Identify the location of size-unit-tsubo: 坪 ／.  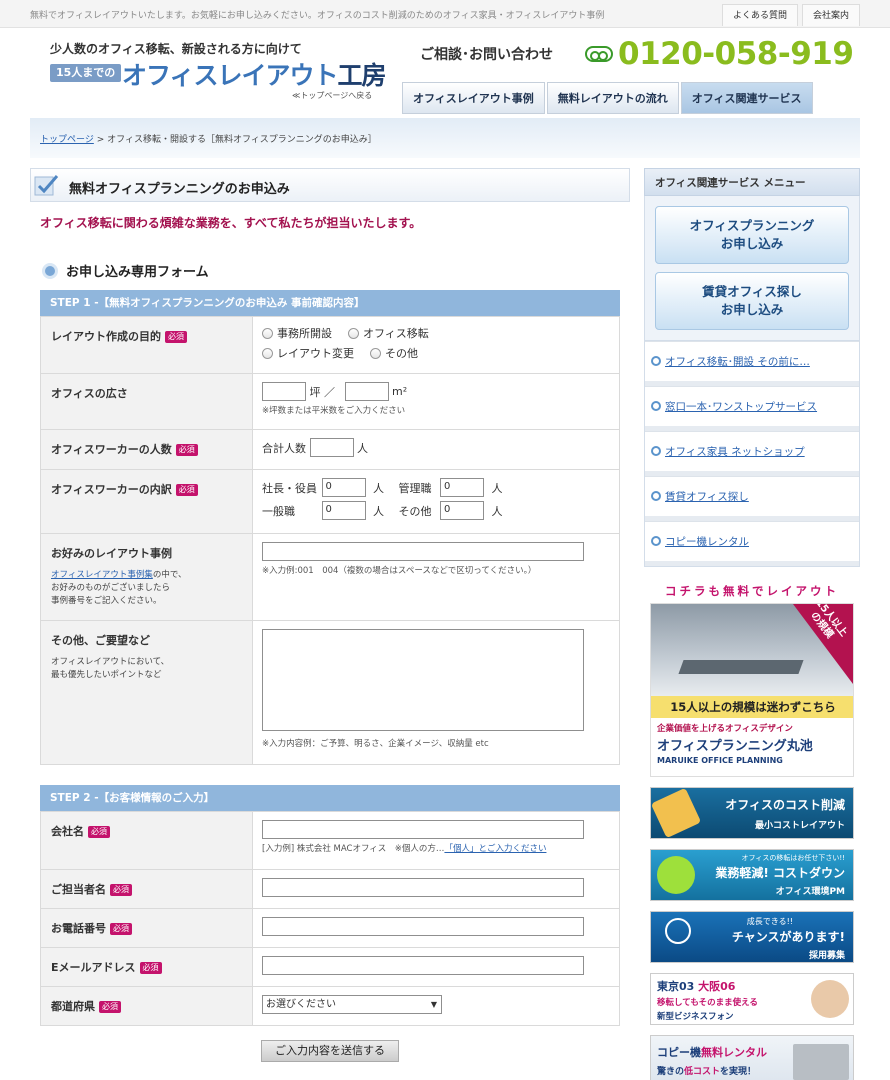
(322, 392).